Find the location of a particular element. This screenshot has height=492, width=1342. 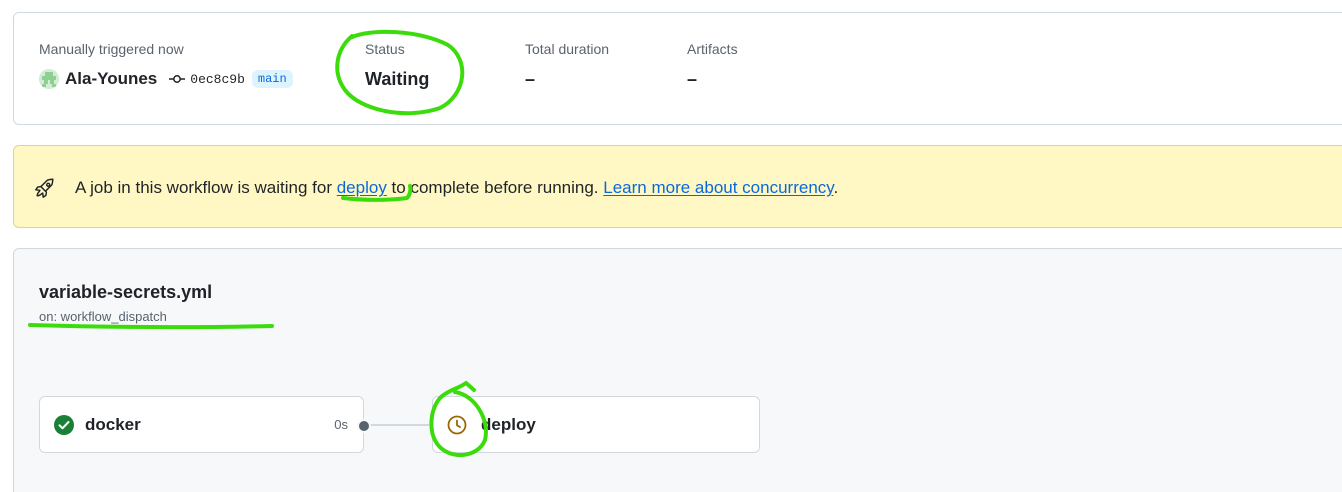

actor-name: Ala-Younes is located at coordinates (111, 79).